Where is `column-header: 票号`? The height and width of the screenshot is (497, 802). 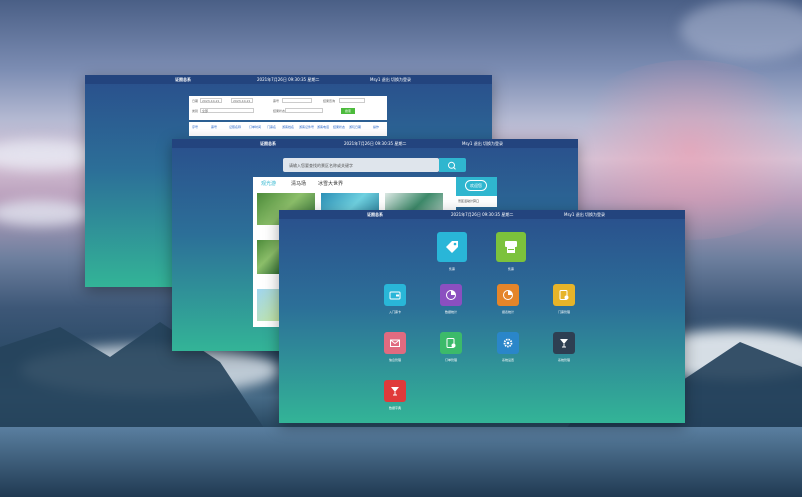 column-header: 票号 is located at coordinates (214, 127).